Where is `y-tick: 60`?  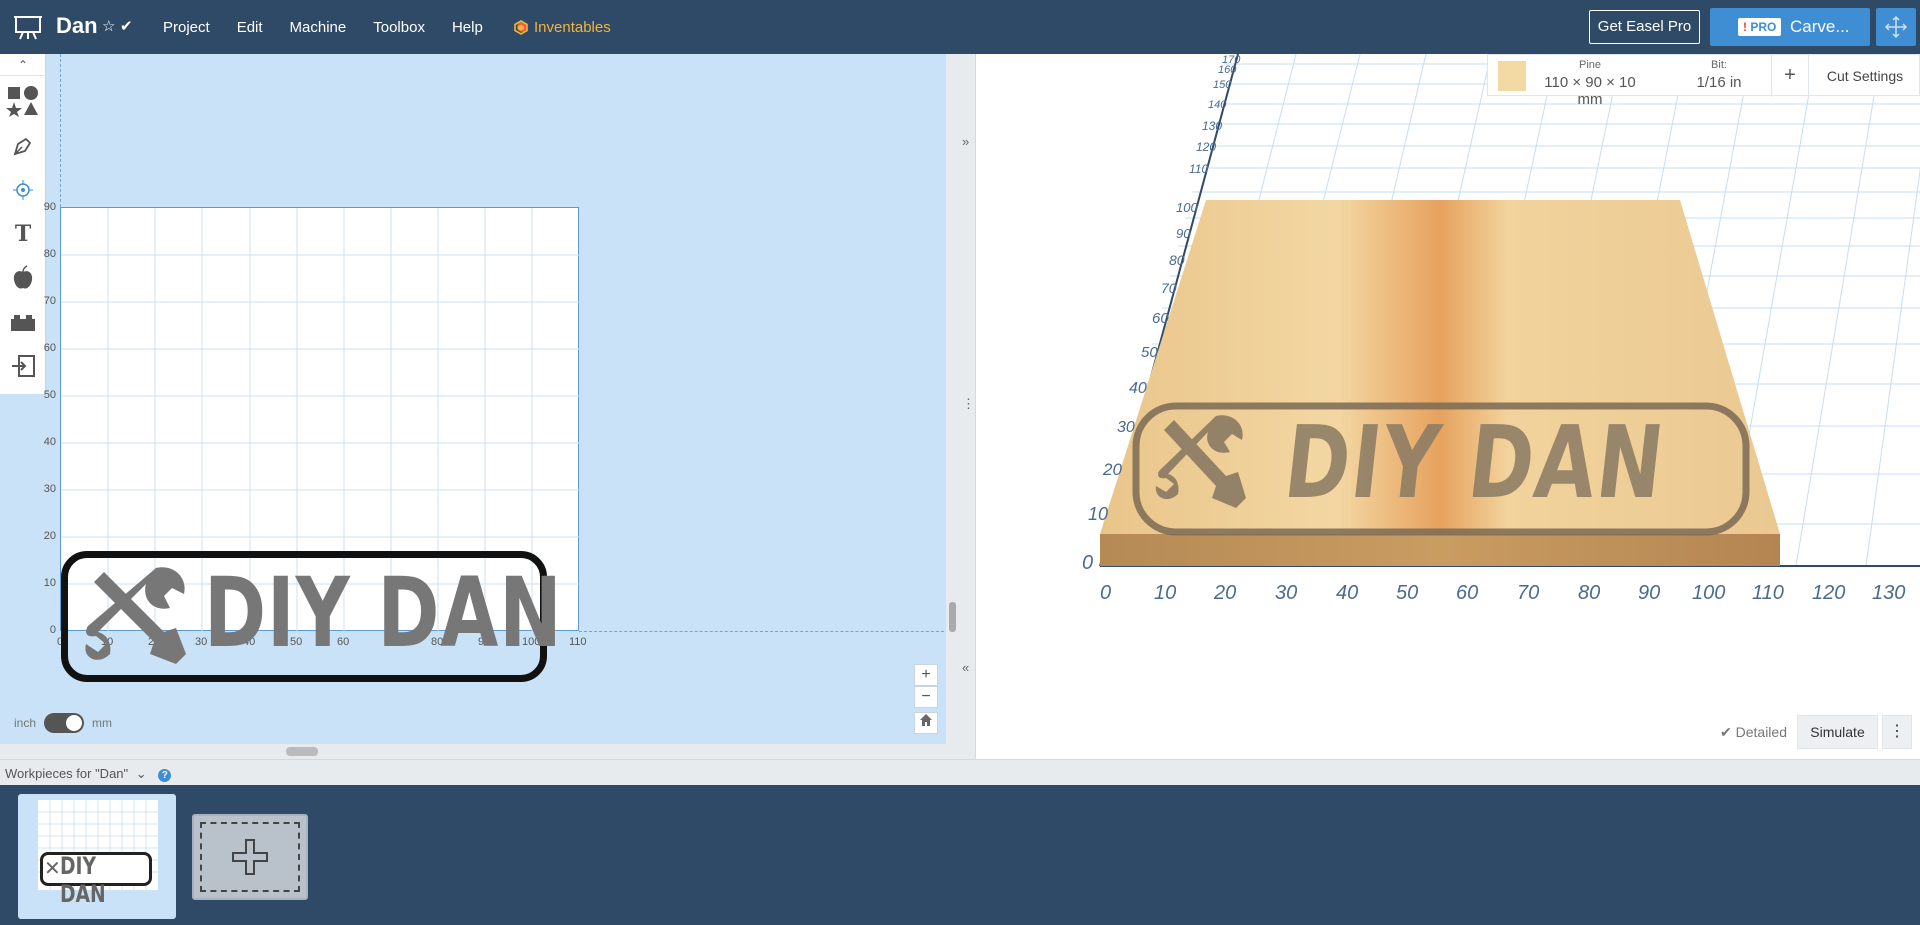 y-tick: 60 is located at coordinates (49, 348).